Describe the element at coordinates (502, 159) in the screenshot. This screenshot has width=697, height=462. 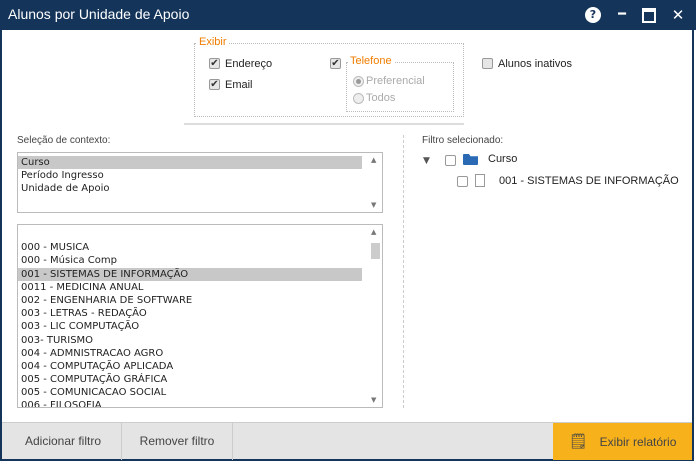
I see `tree-root-label: Curso` at that location.